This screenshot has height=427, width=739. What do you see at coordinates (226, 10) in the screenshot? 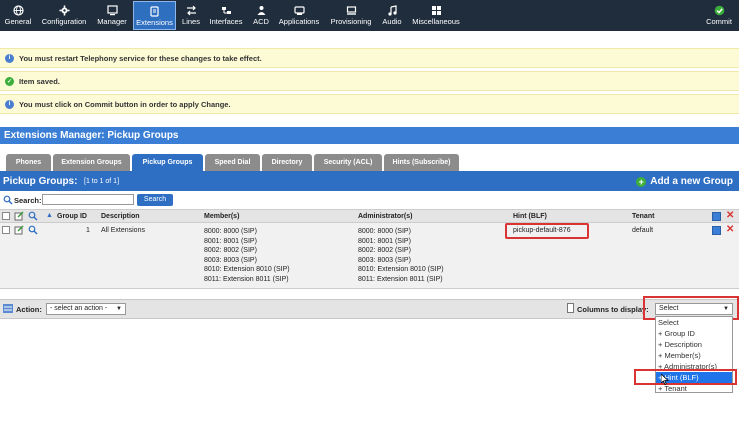
I see `interfaces-icon` at bounding box center [226, 10].